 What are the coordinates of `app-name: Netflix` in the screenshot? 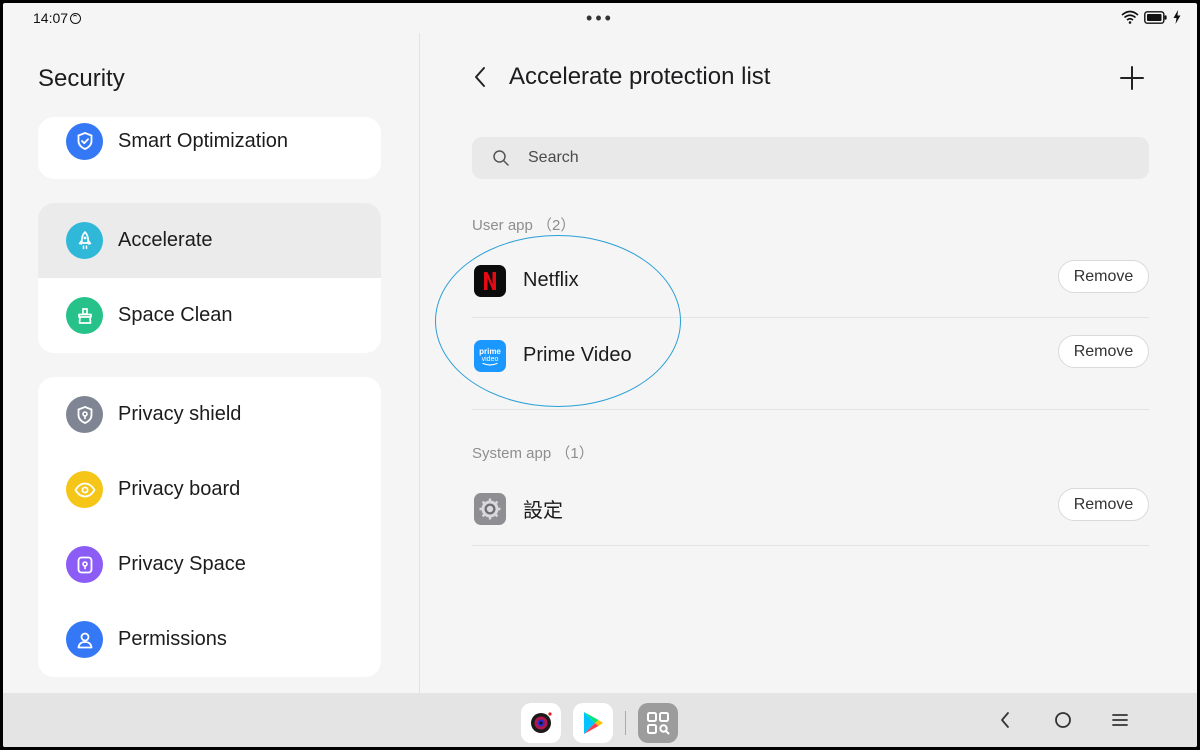 It's located at (551, 280).